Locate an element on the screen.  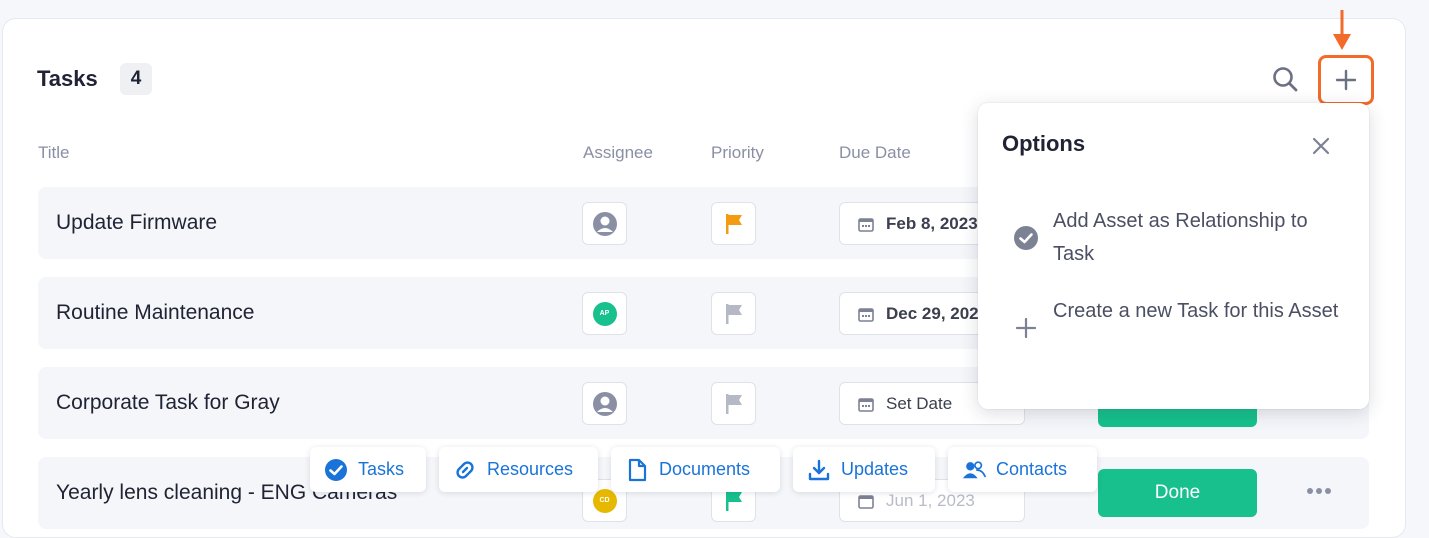
search-button is located at coordinates (1285, 79).